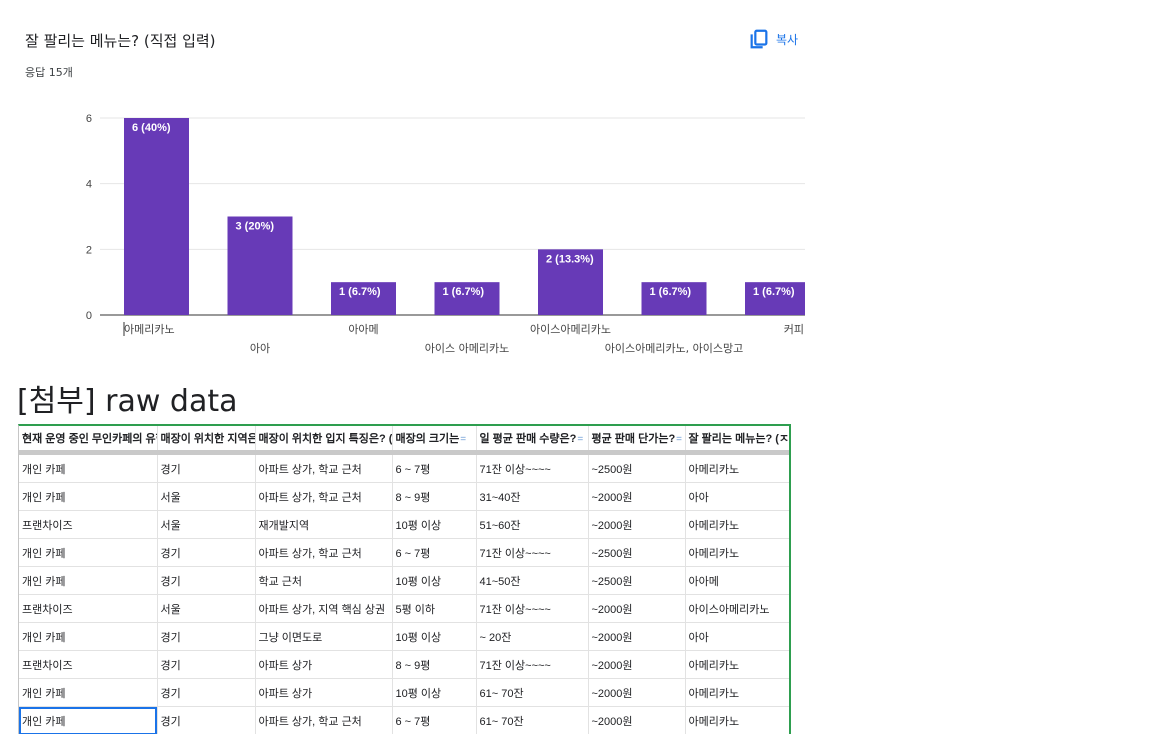 The height and width of the screenshot is (734, 1152). What do you see at coordinates (737, 609) in the screenshot?
I see `table-cell: 아이스아메리카노` at bounding box center [737, 609].